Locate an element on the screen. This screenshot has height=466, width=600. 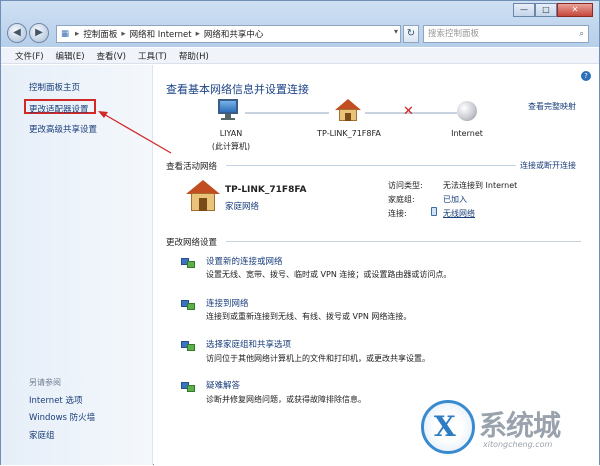
globe-icon is located at coordinates (470, 112).